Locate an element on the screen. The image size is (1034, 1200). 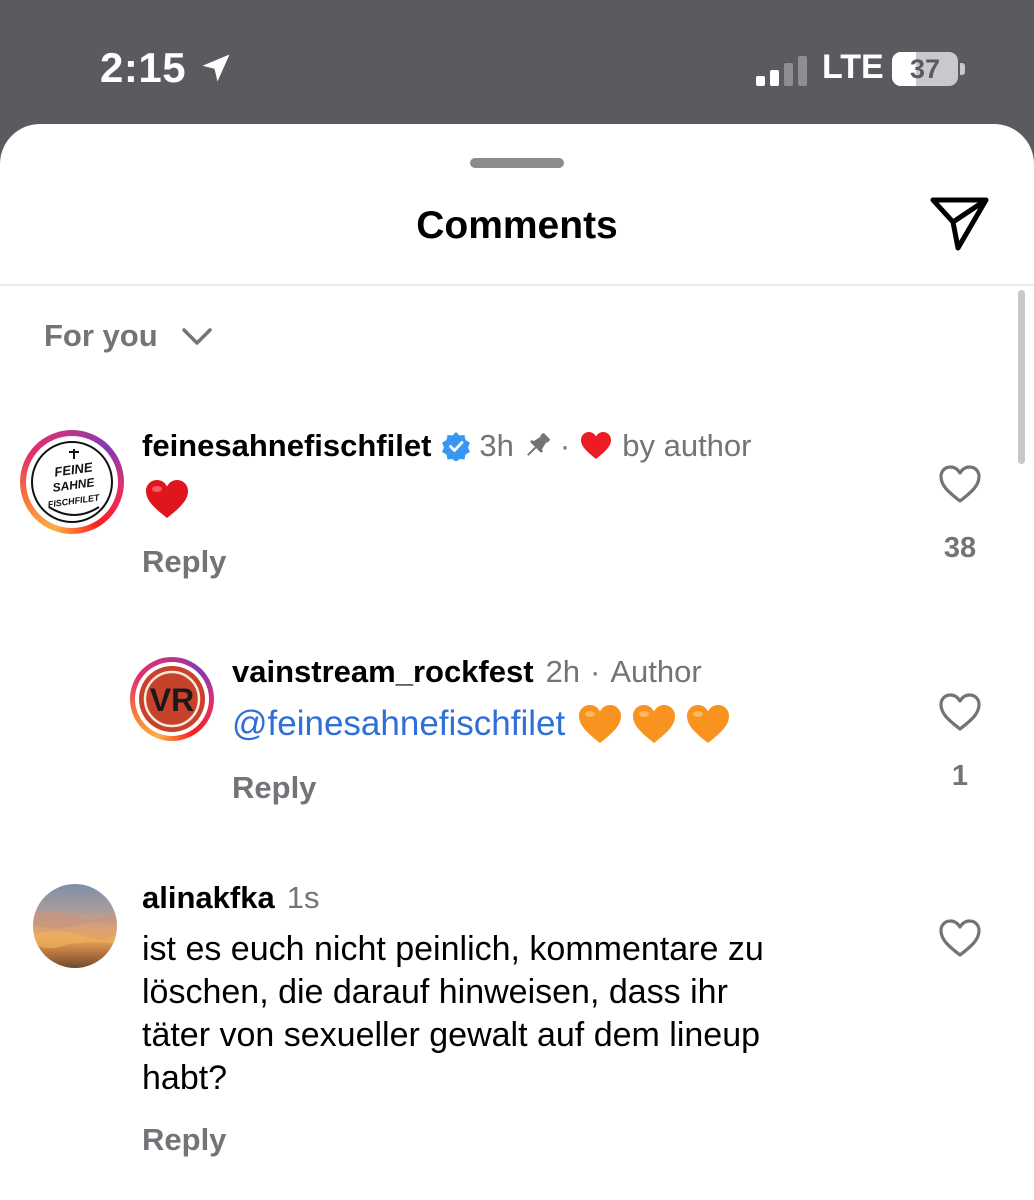
reply-username: vainstream_rockfest is located at coordinates (383, 672).